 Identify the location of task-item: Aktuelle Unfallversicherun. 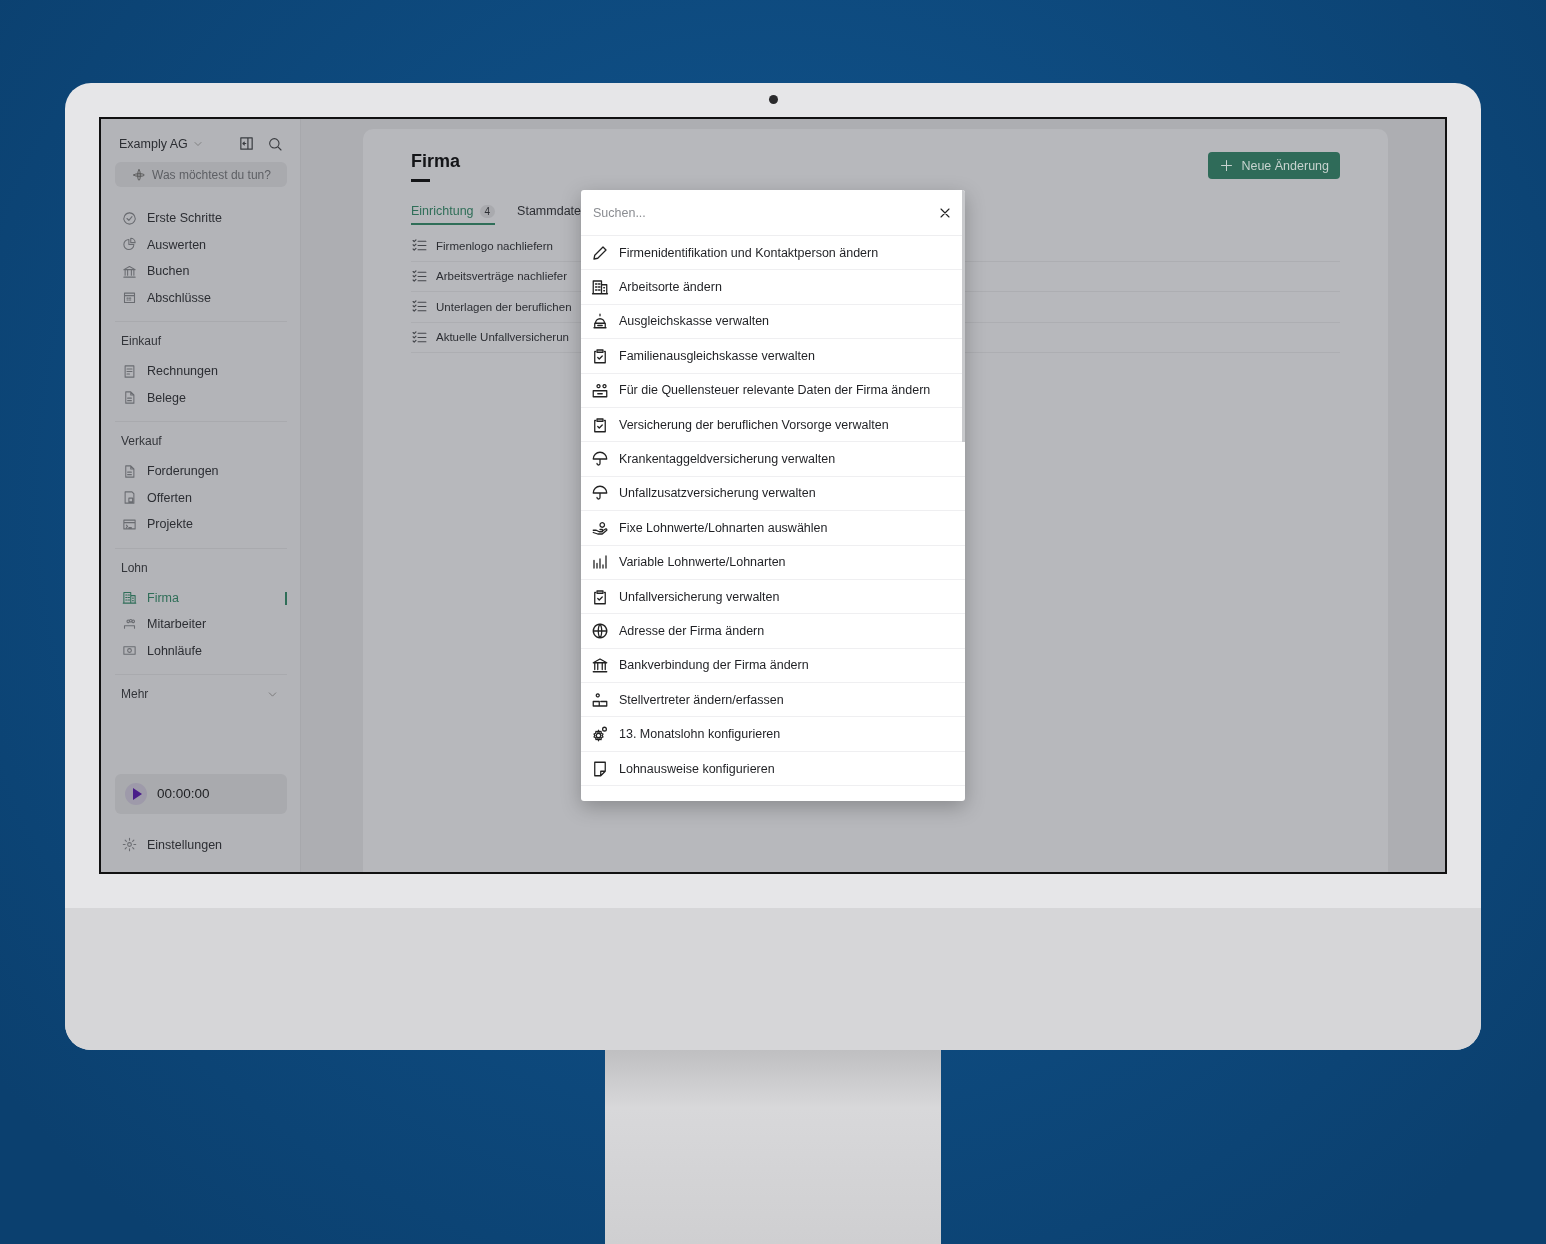
(502, 337).